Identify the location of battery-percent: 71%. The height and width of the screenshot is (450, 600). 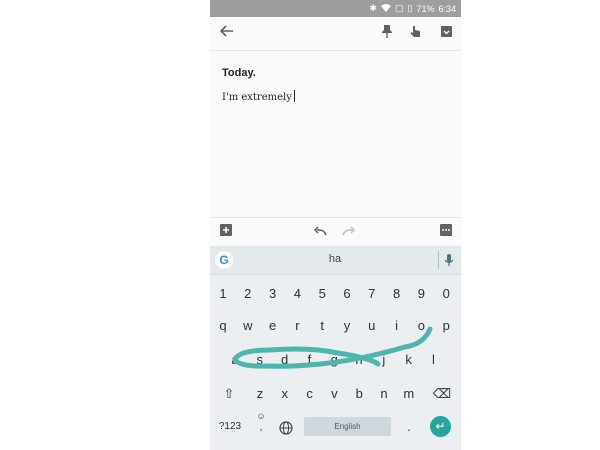
(425, 8).